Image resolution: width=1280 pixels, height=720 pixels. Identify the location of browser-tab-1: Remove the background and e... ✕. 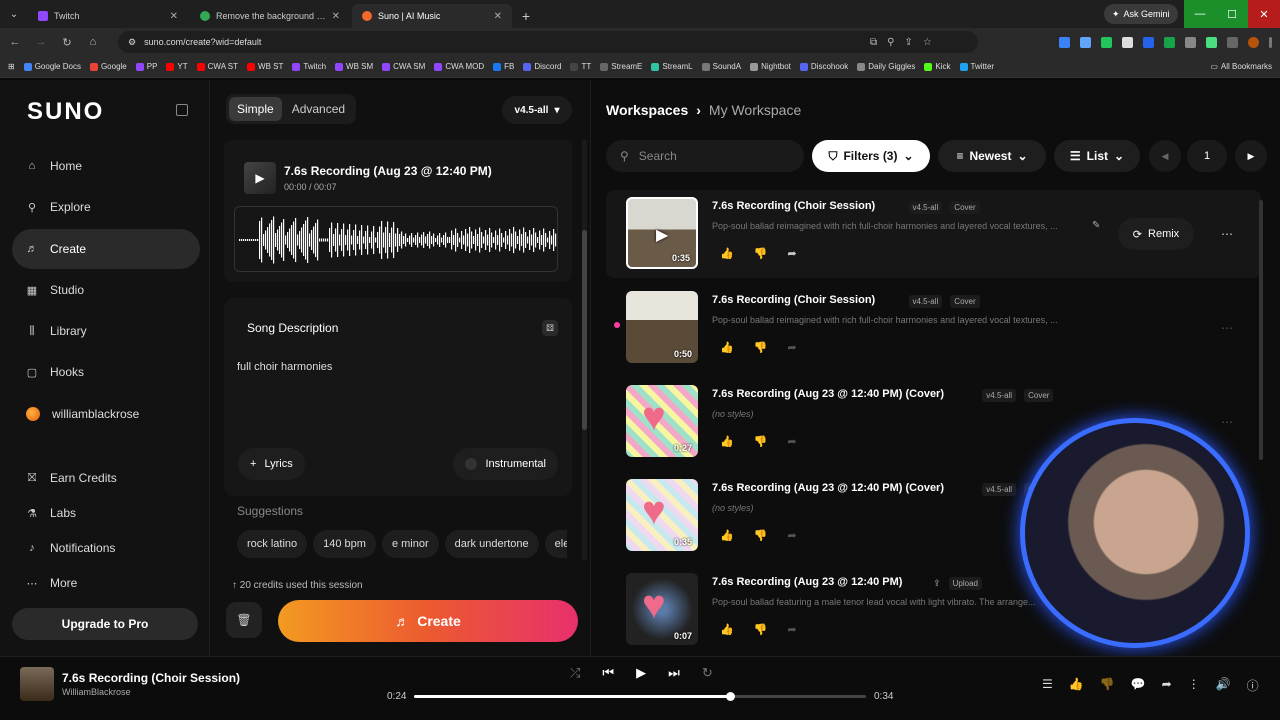
(270, 16).